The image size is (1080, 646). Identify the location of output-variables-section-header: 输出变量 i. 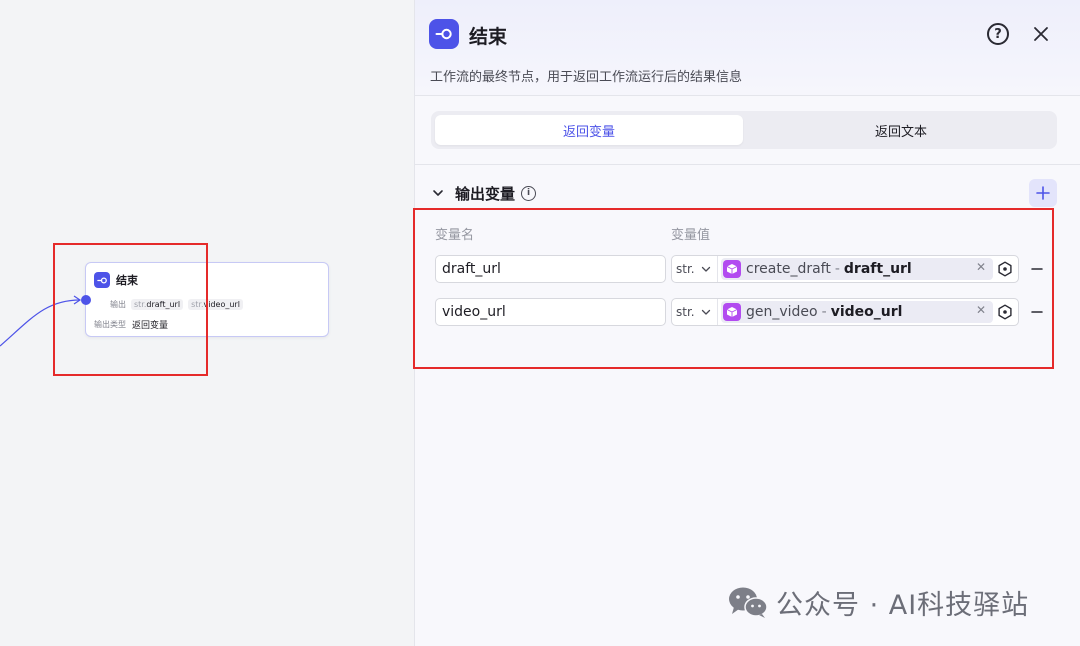
(484, 193).